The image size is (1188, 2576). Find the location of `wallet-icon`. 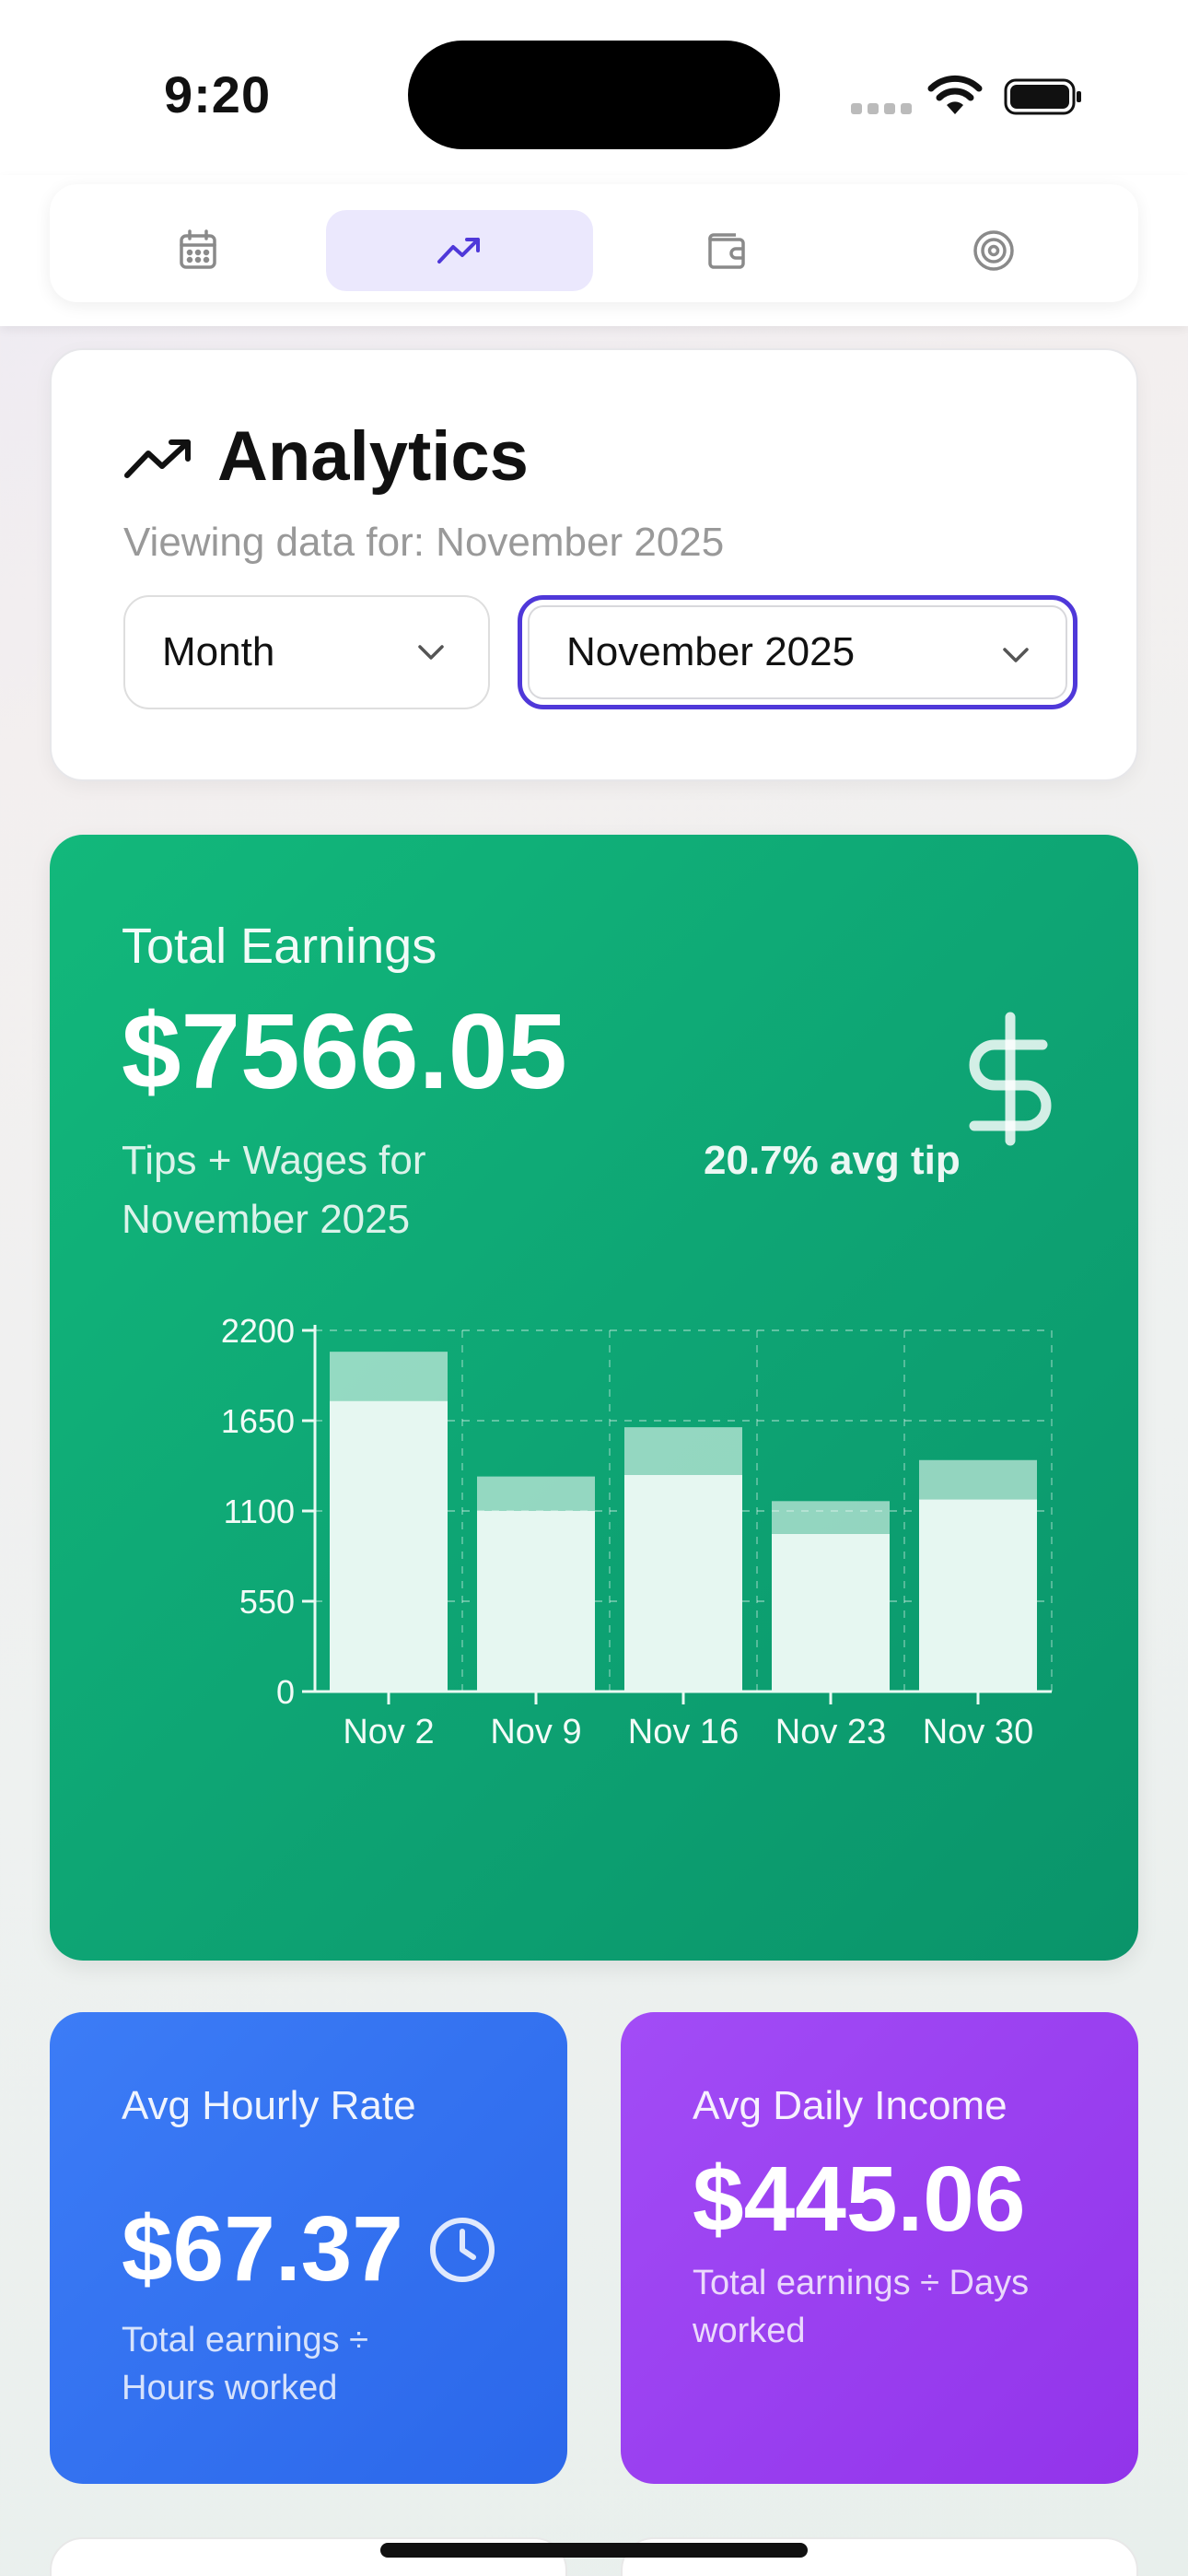

wallet-icon is located at coordinates (726, 251).